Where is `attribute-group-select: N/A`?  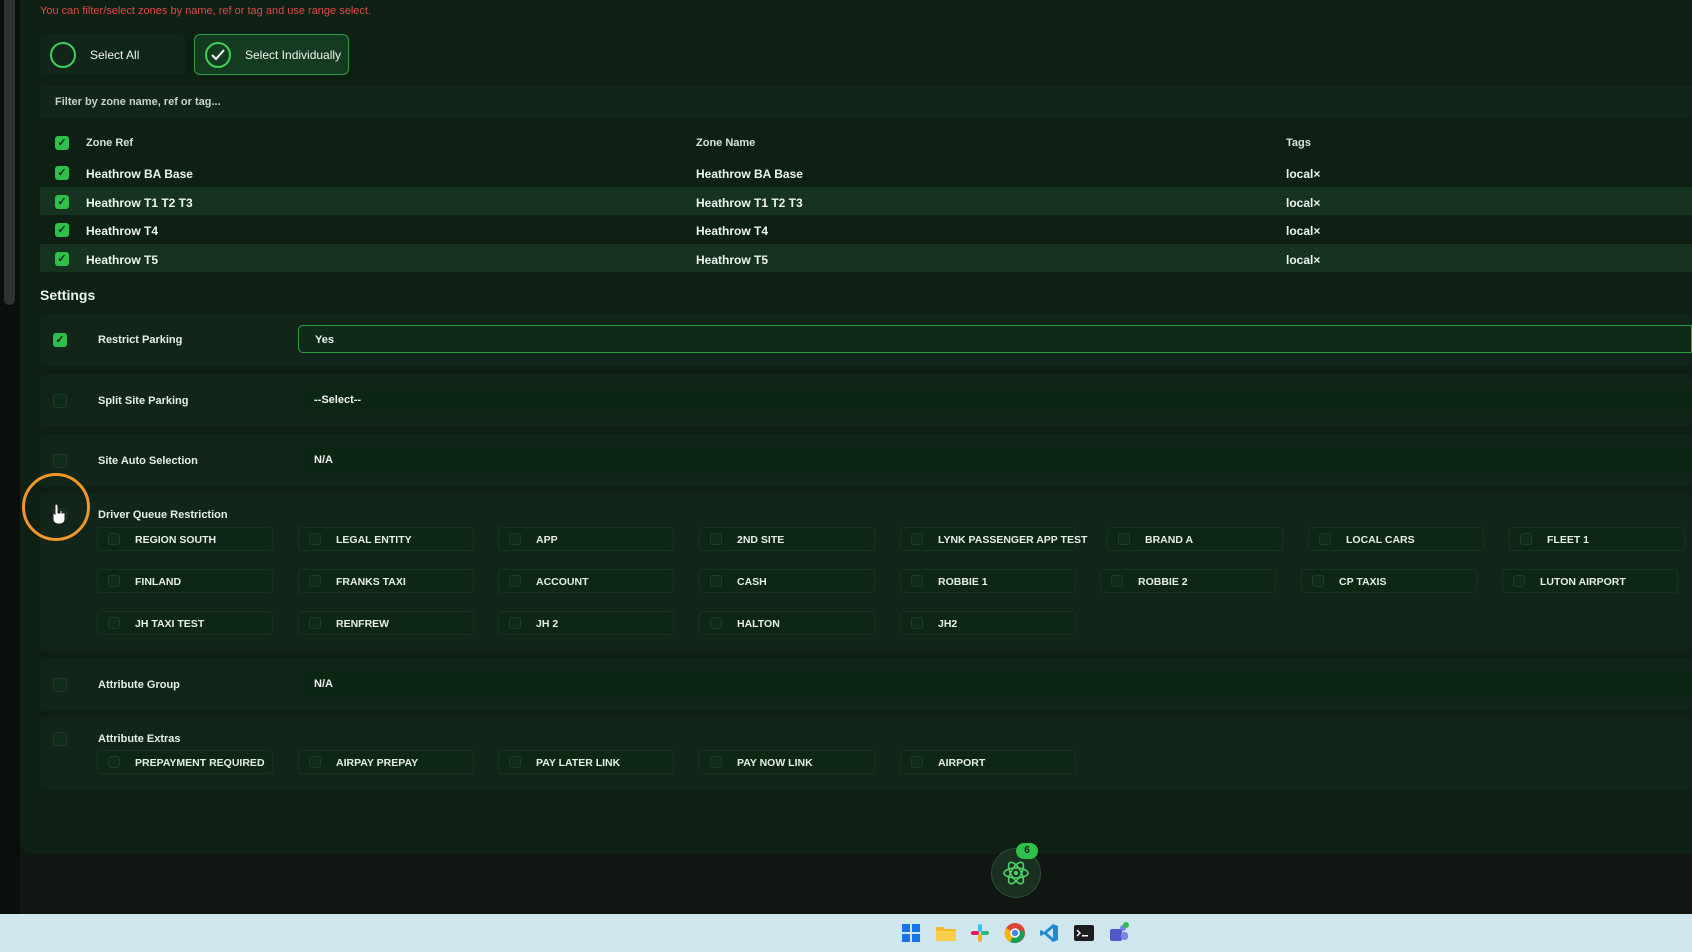
attribute-group-select: N/A is located at coordinates (995, 684).